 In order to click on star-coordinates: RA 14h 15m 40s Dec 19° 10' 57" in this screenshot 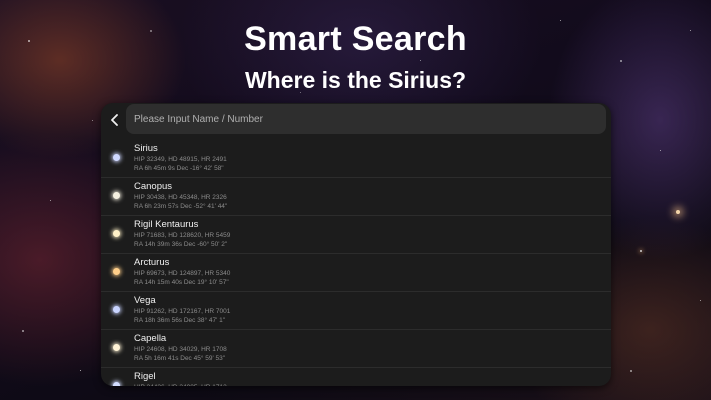, I will do `click(181, 282)`.